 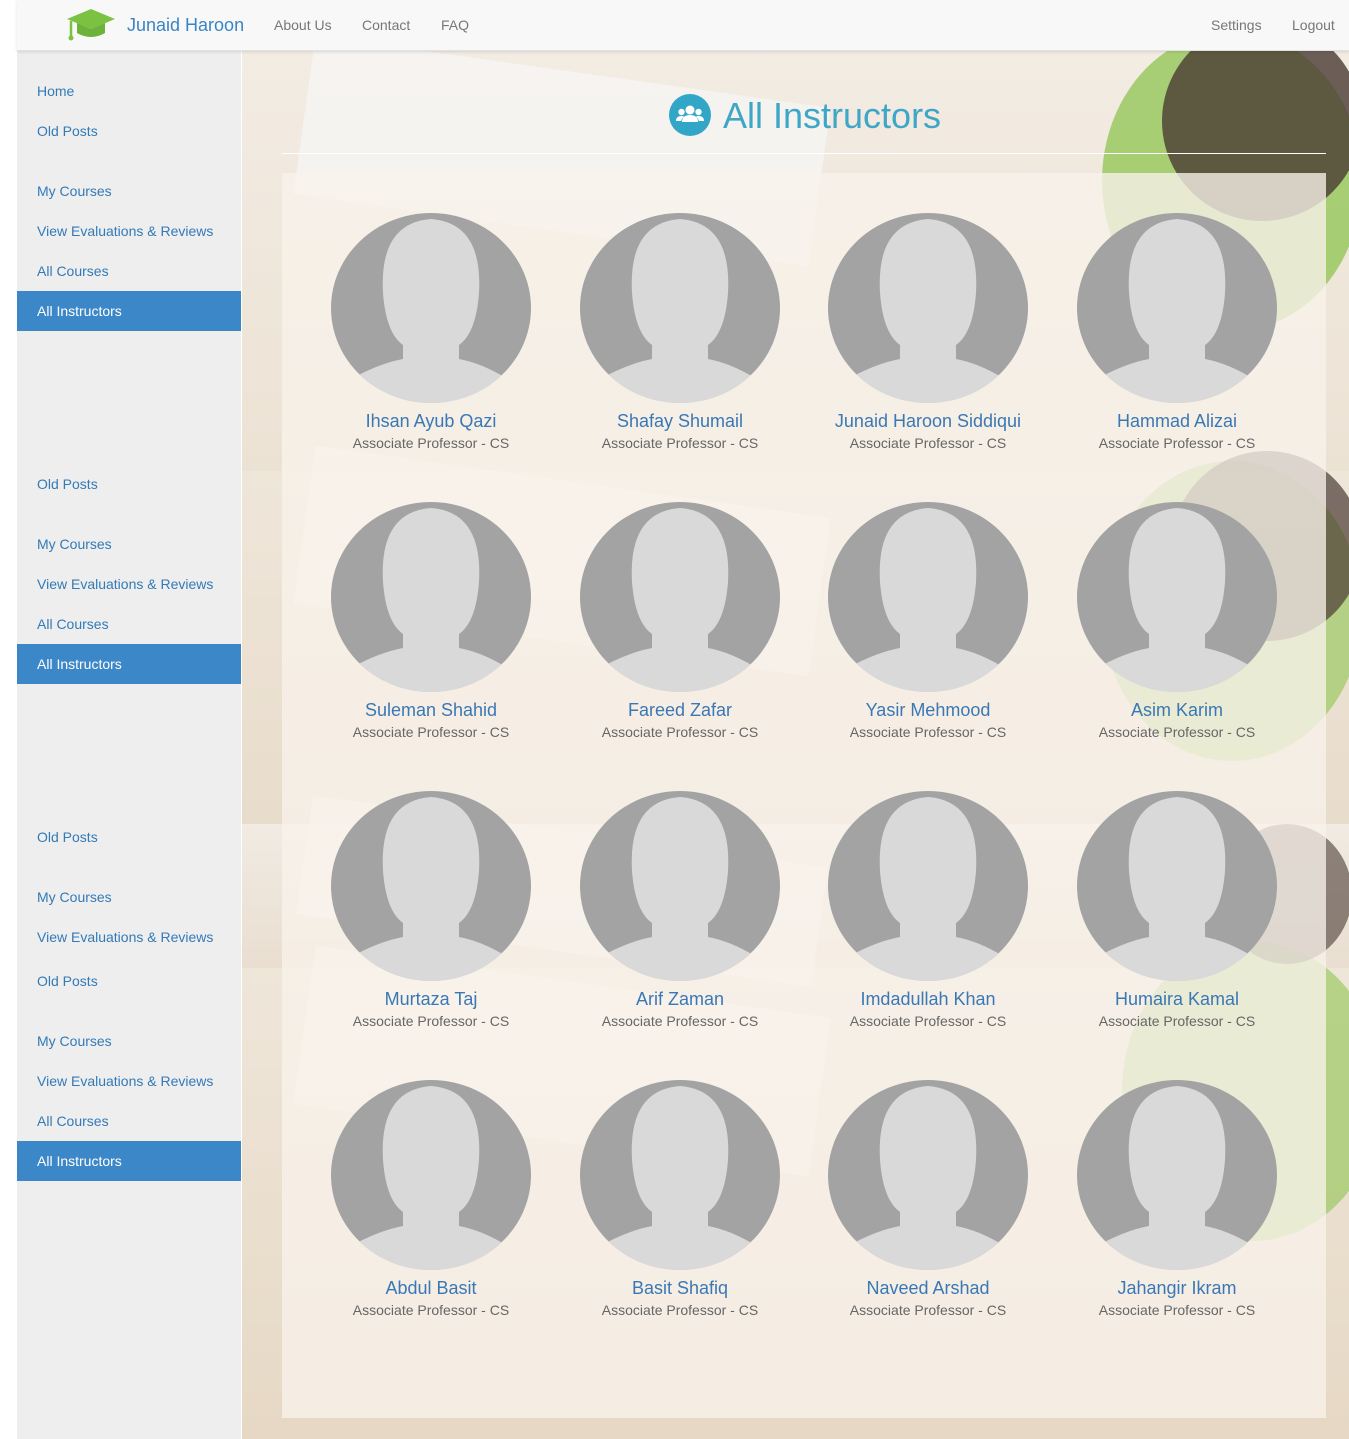 I want to click on instructor-name: Arif Zaman, so click(x=680, y=999).